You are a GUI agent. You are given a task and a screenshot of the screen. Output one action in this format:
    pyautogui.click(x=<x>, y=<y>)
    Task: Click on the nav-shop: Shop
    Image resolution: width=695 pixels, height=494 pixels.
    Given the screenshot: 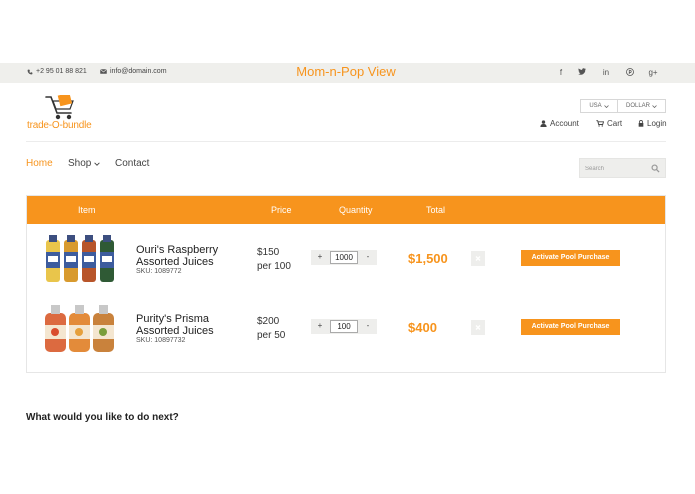 What is the action you would take?
    pyautogui.click(x=84, y=163)
    